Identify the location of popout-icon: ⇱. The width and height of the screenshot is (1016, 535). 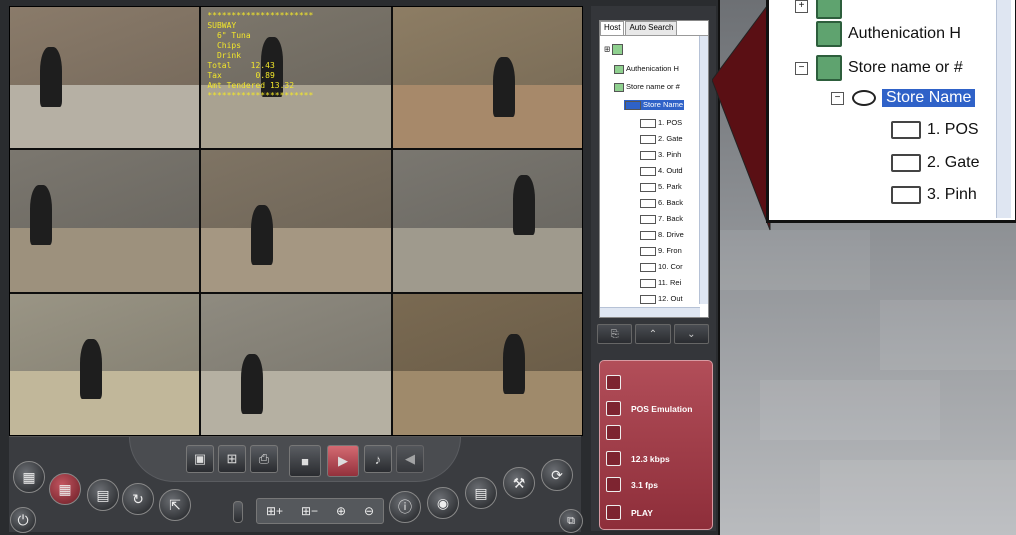
(175, 505).